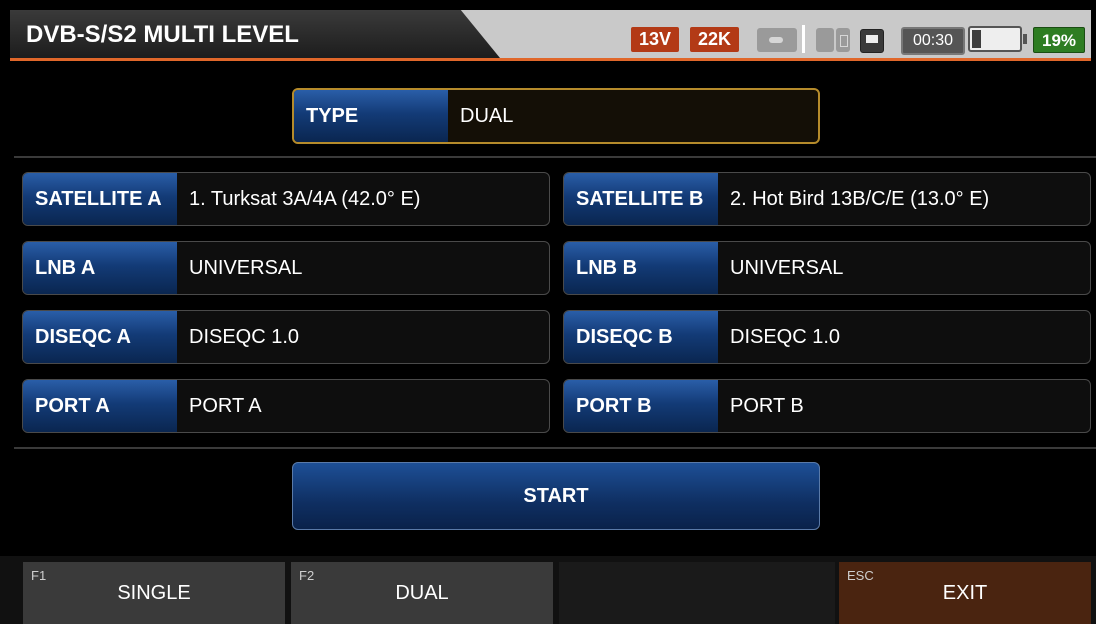 The width and height of the screenshot is (1096, 624). What do you see at coordinates (371, 116) in the screenshot?
I see `type-label: TYPE` at bounding box center [371, 116].